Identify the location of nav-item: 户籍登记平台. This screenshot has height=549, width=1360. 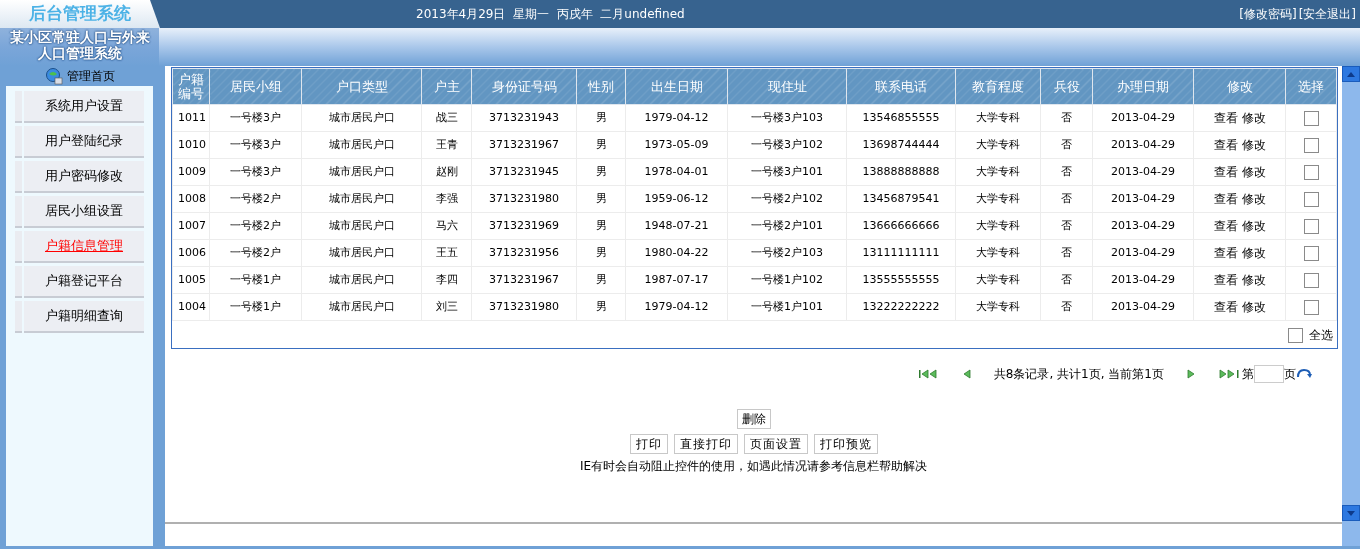
(84, 282).